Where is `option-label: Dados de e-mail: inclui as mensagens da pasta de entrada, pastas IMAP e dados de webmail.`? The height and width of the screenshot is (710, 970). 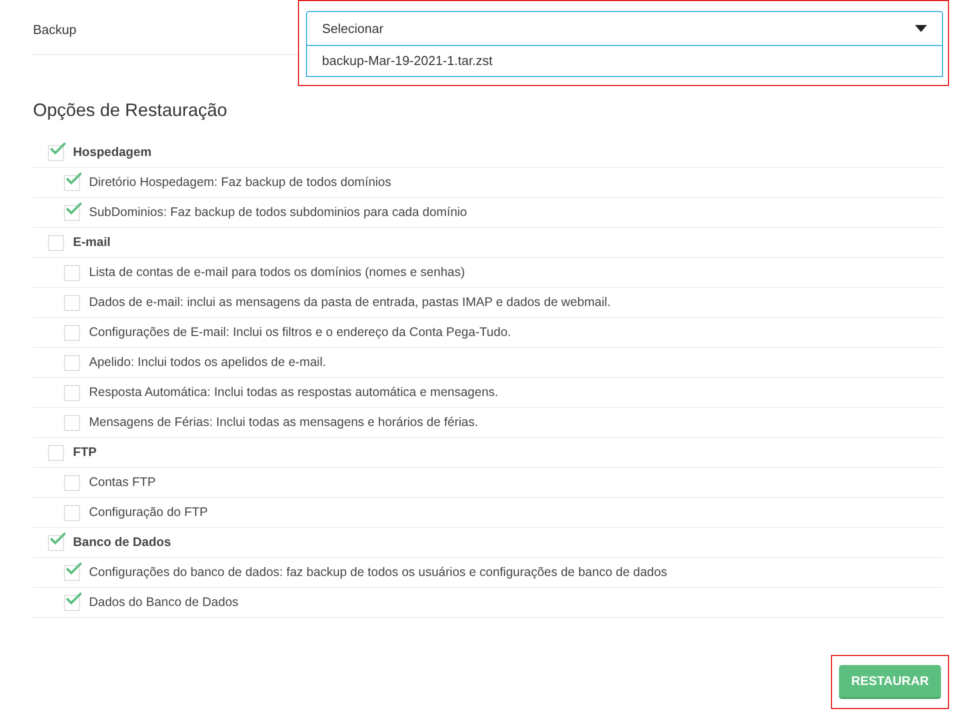 option-label: Dados de e-mail: inclui as mensagens da pasta de entrada, pastas IMAP e dados de webmail. is located at coordinates (350, 303).